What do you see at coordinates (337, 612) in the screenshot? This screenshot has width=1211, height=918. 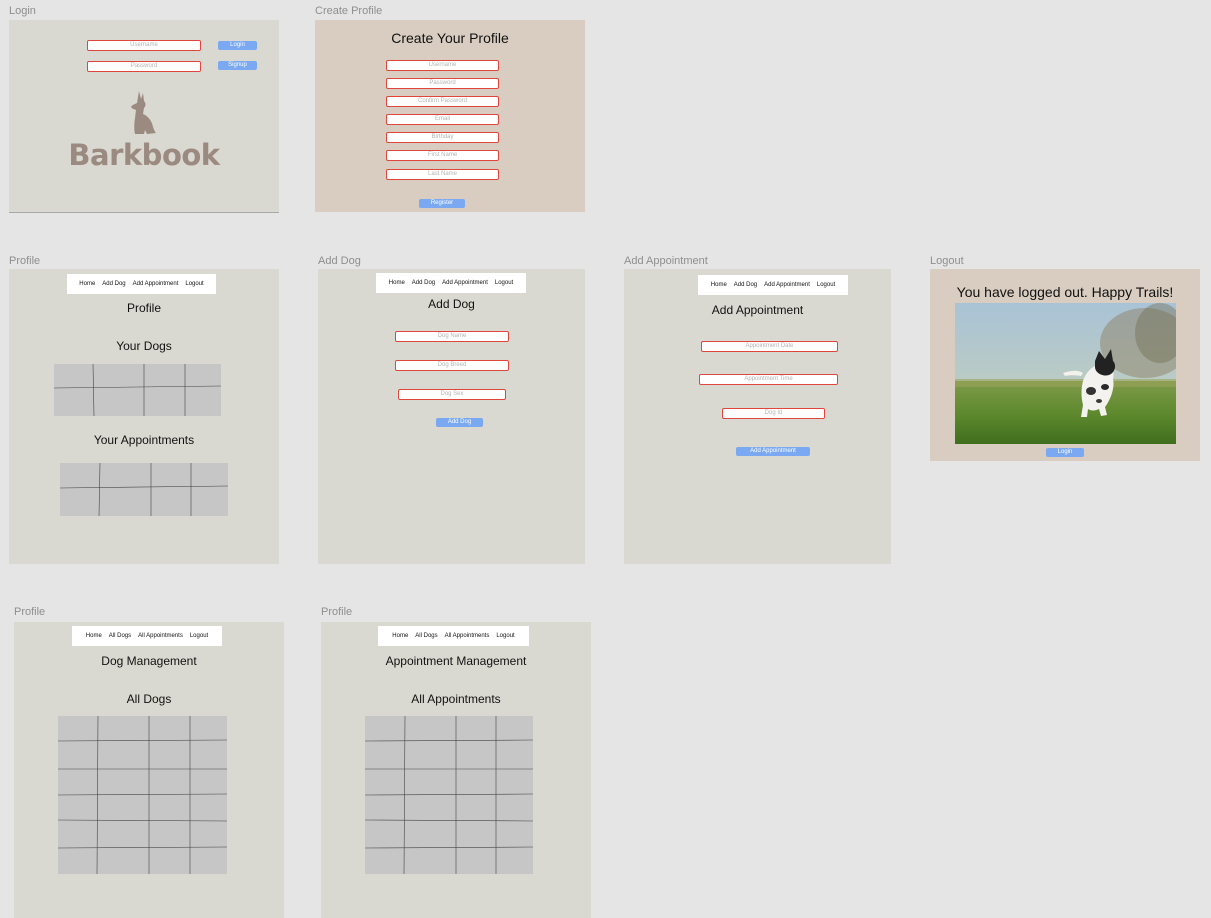 I see `frame-label-appointment-management: Profile` at bounding box center [337, 612].